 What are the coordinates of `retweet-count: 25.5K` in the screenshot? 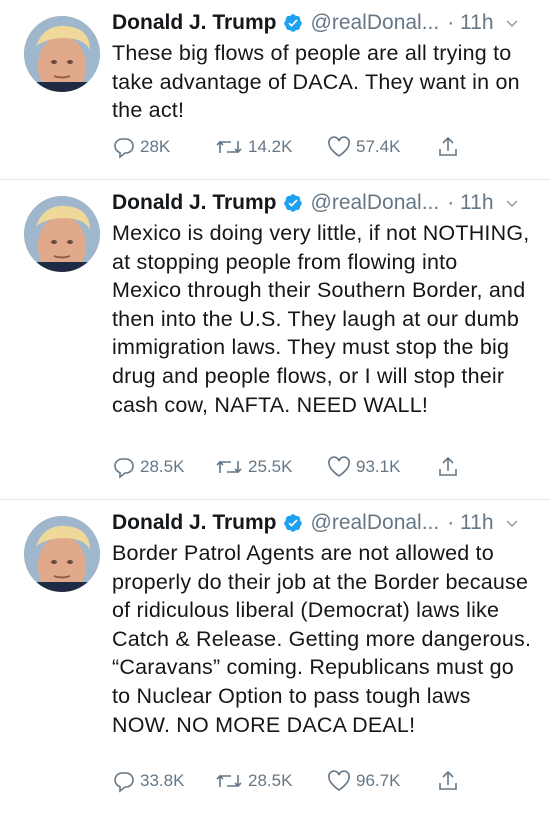 It's located at (270, 466).